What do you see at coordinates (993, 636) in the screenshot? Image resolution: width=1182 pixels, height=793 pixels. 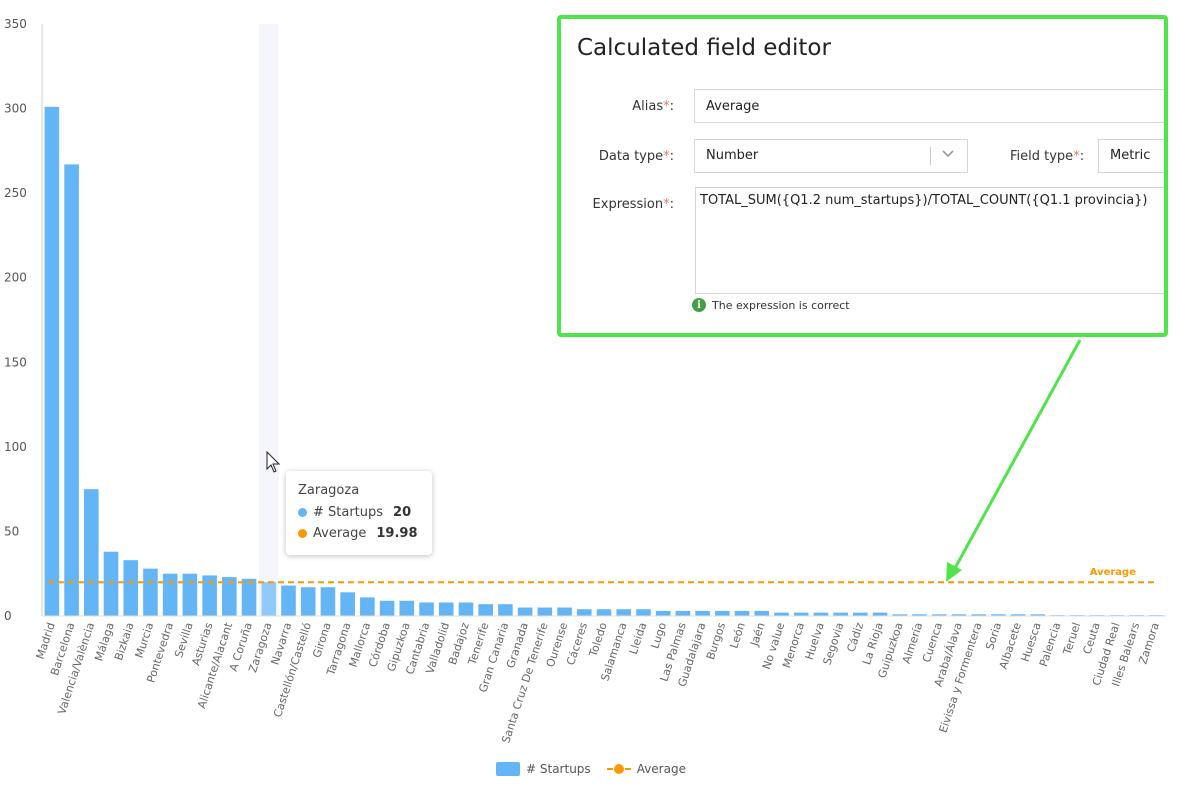 I see `x-tick-label: Soria` at bounding box center [993, 636].